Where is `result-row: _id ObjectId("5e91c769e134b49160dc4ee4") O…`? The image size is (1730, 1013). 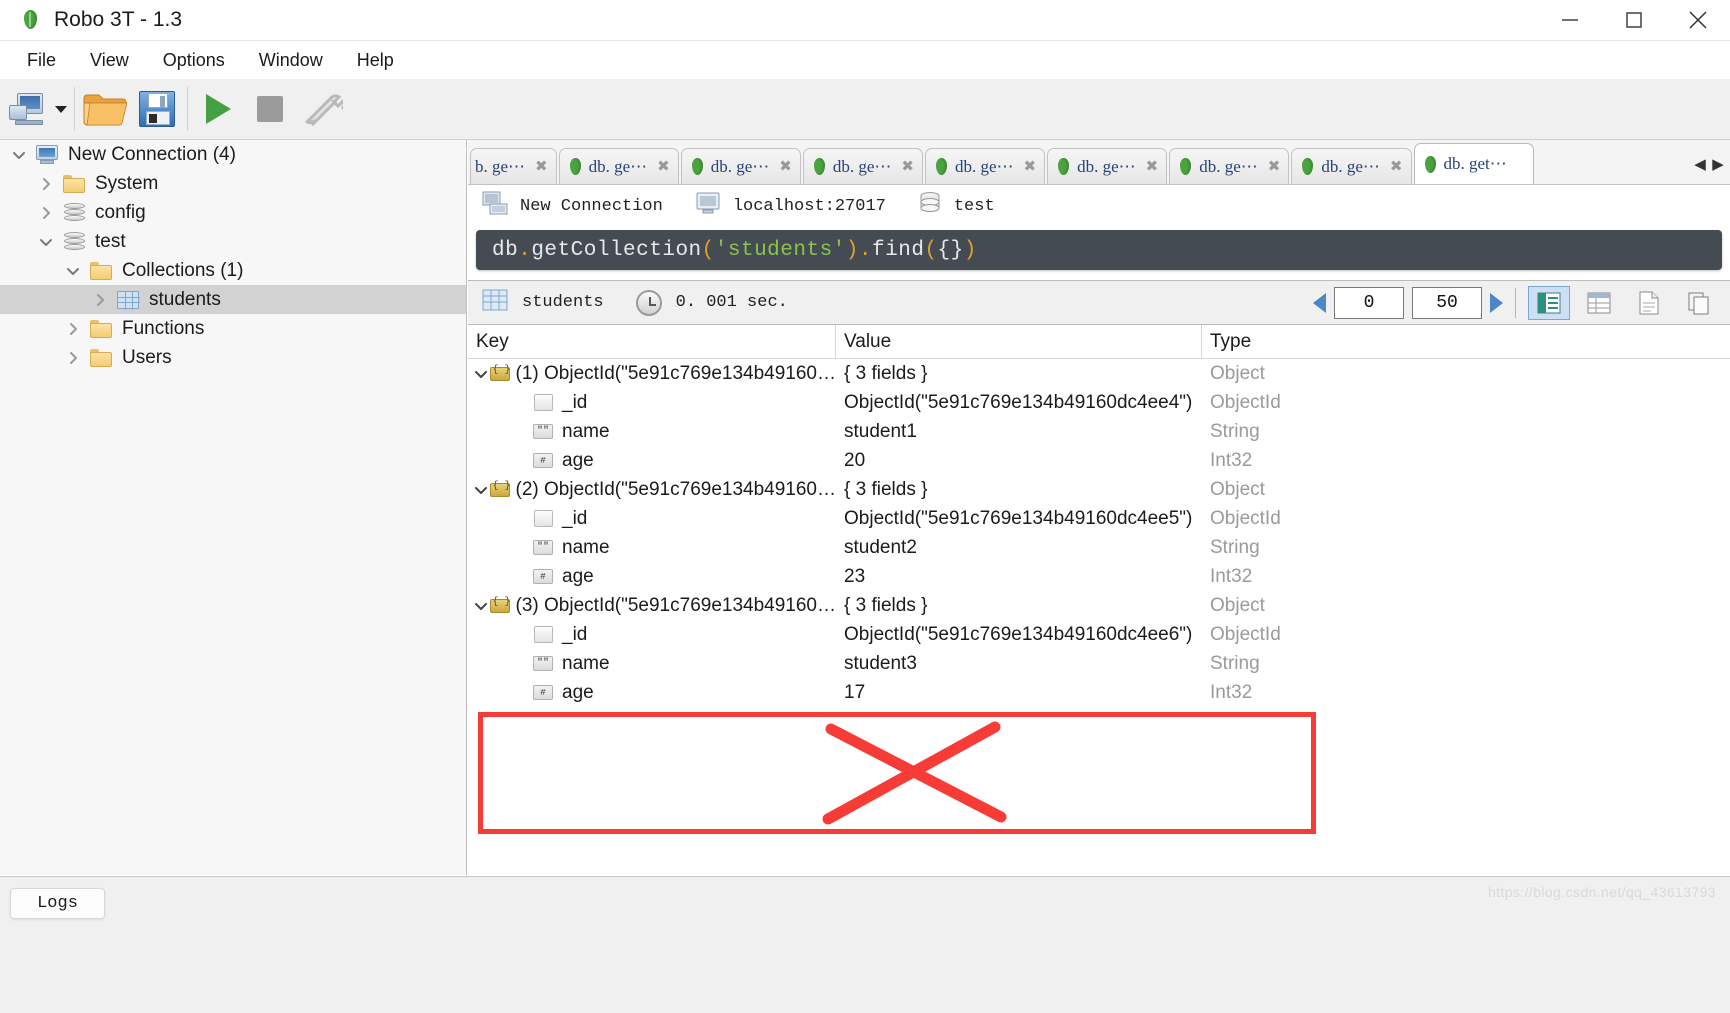 result-row: _id ObjectId("5e91c769e134b49160dc4ee4") O… is located at coordinates (1099, 402).